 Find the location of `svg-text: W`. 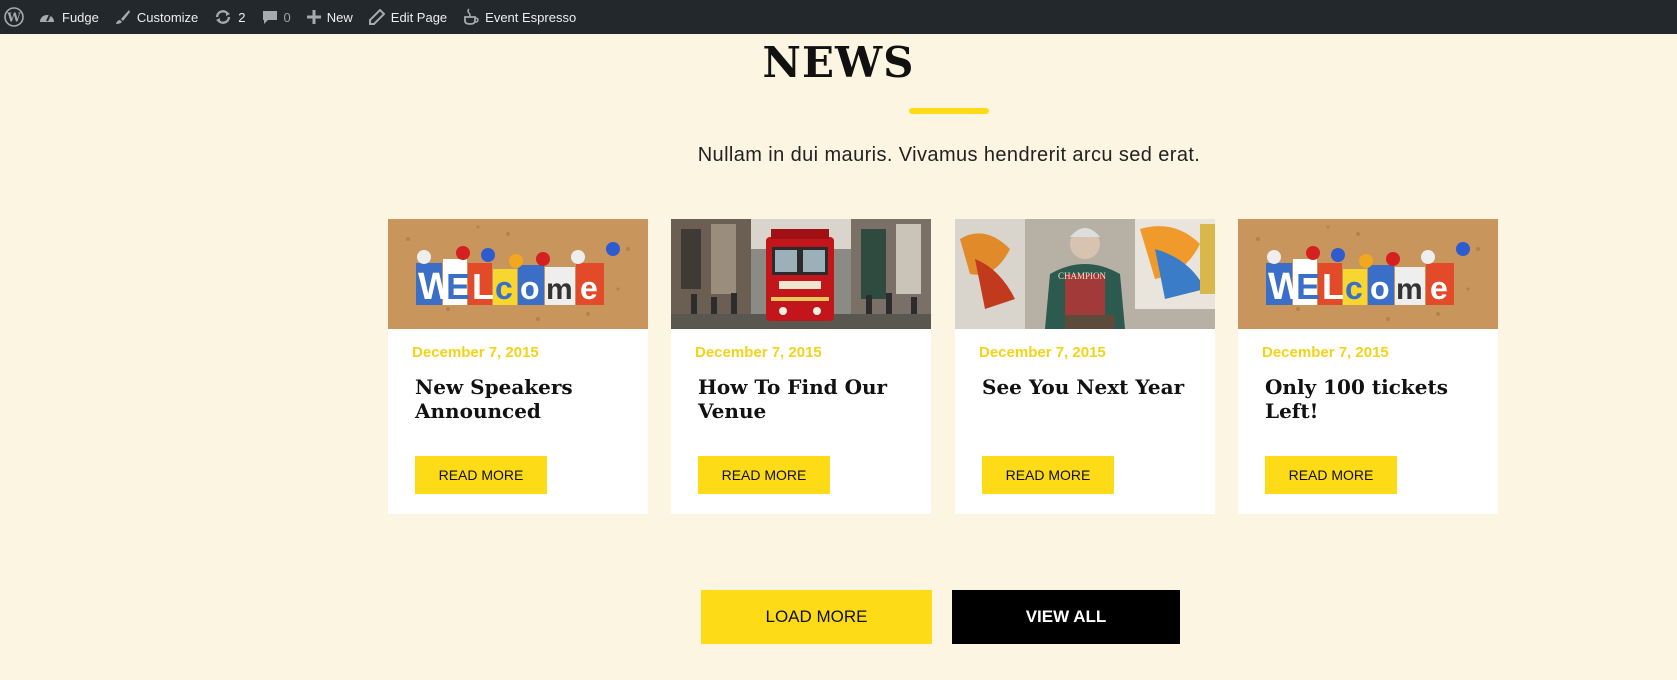

svg-text: W is located at coordinates (13, 18).